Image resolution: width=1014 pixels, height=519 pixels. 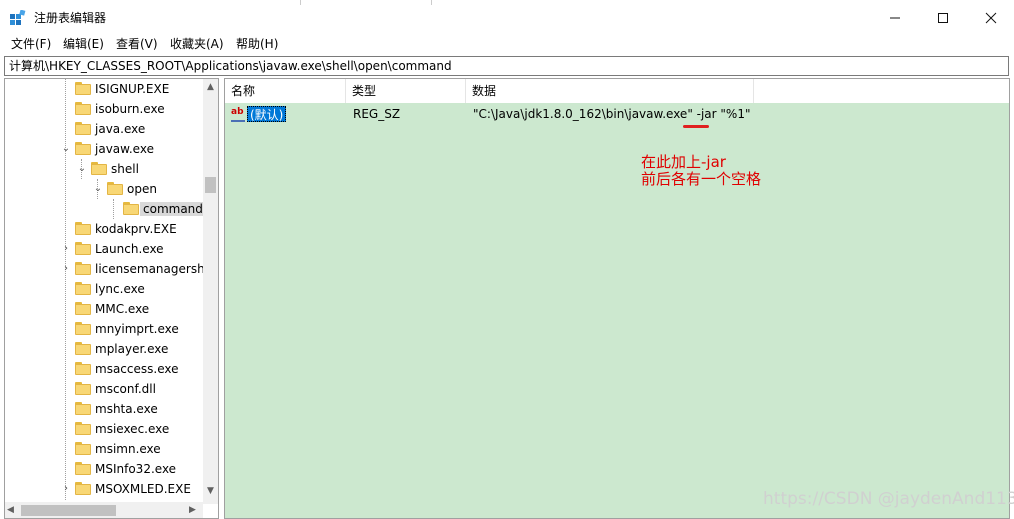 I want to click on tree-node-label: open, so click(x=142, y=189).